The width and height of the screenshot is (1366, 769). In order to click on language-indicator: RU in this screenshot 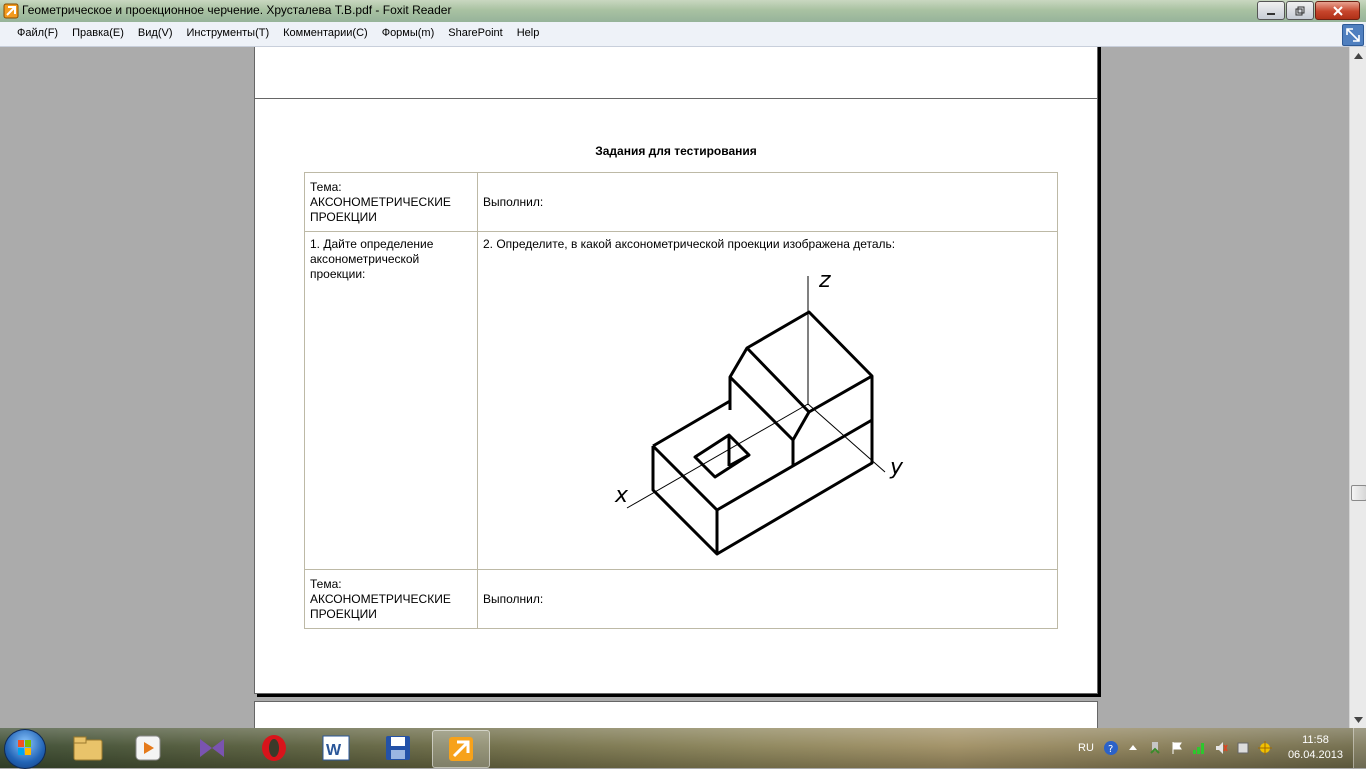, I will do `click(1086, 748)`.